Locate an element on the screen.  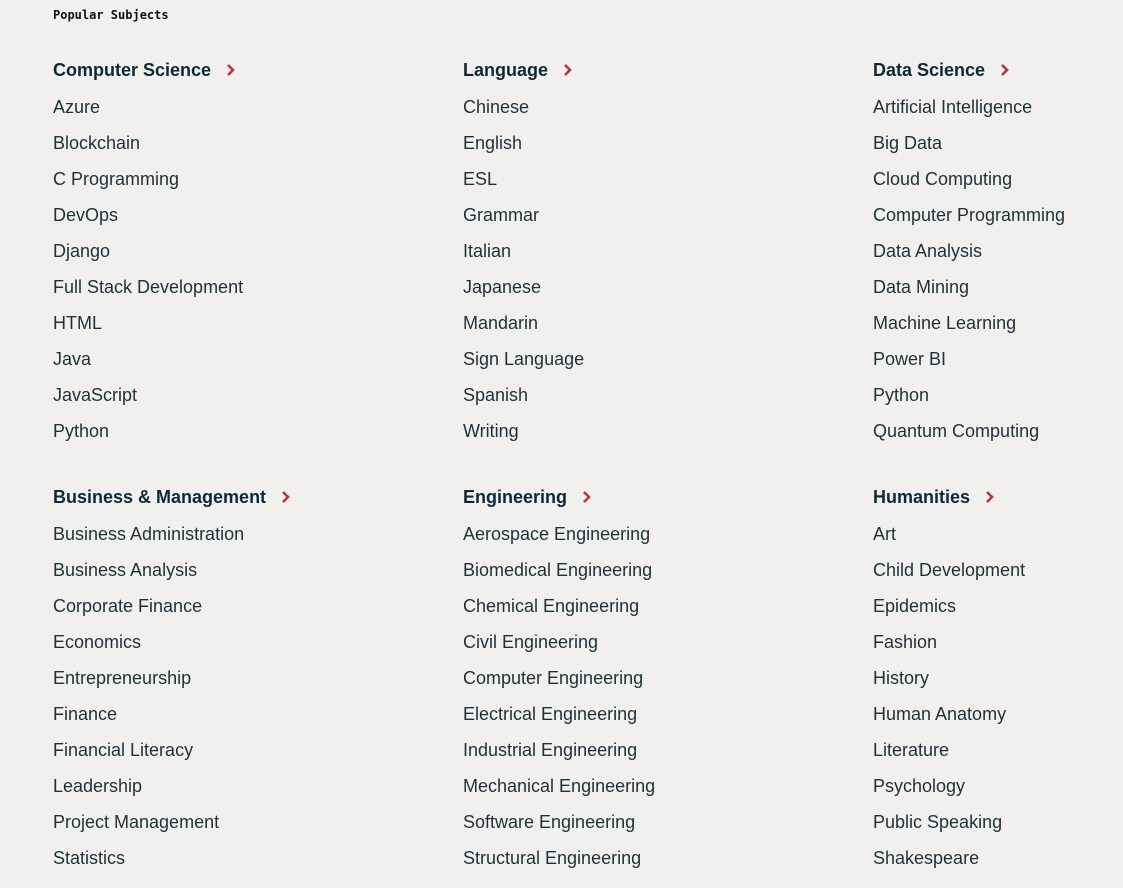
subject-link: Software Engineering is located at coordinates (668, 822).